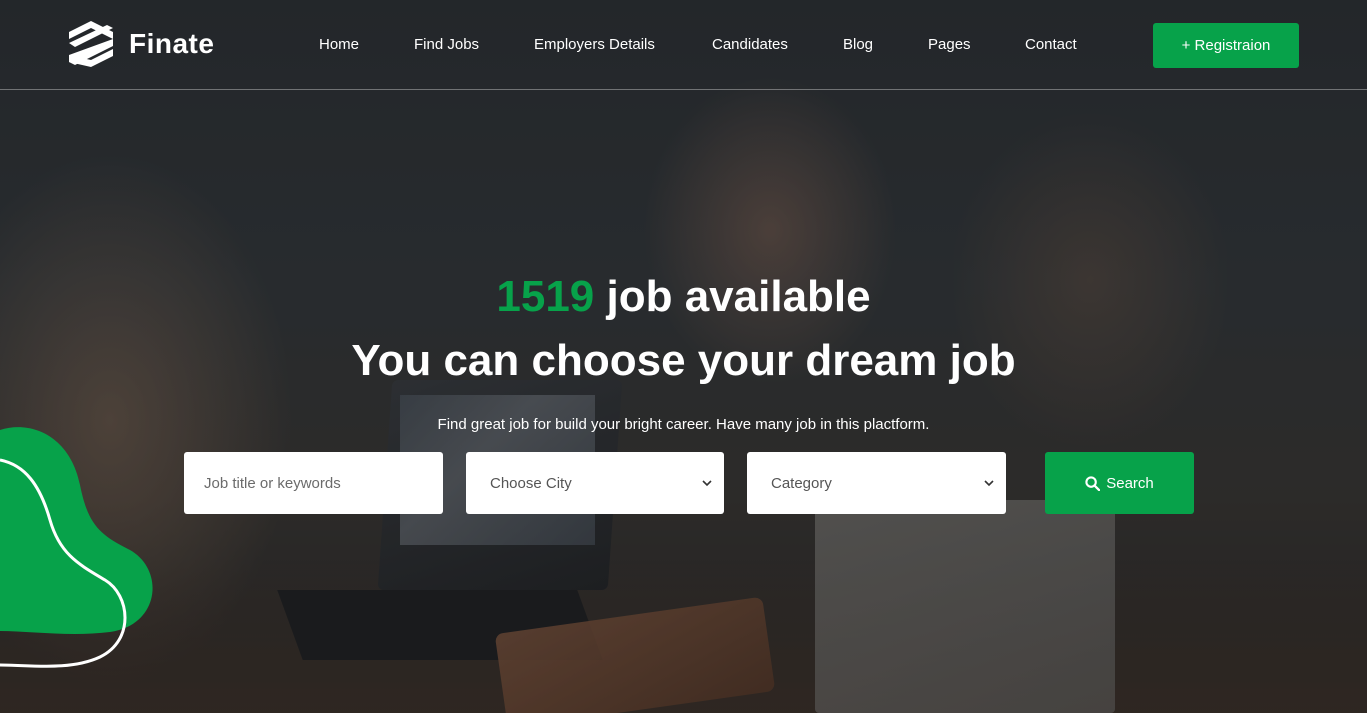  What do you see at coordinates (545, 296) in the screenshot?
I see `job-count: 1519` at bounding box center [545, 296].